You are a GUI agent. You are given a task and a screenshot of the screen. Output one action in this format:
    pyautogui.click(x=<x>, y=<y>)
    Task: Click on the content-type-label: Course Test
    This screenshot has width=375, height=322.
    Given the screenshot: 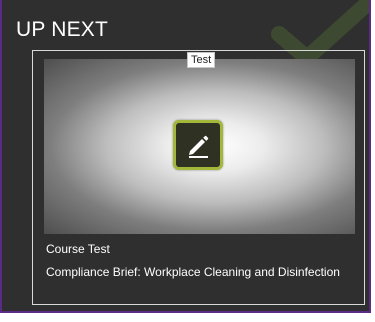 What is the action you would take?
    pyautogui.click(x=78, y=249)
    